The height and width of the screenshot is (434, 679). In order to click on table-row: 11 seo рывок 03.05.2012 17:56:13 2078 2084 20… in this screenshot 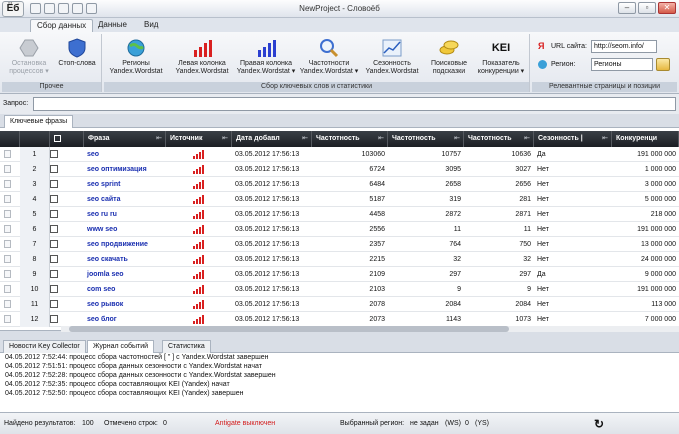, I will do `click(339, 304)`.